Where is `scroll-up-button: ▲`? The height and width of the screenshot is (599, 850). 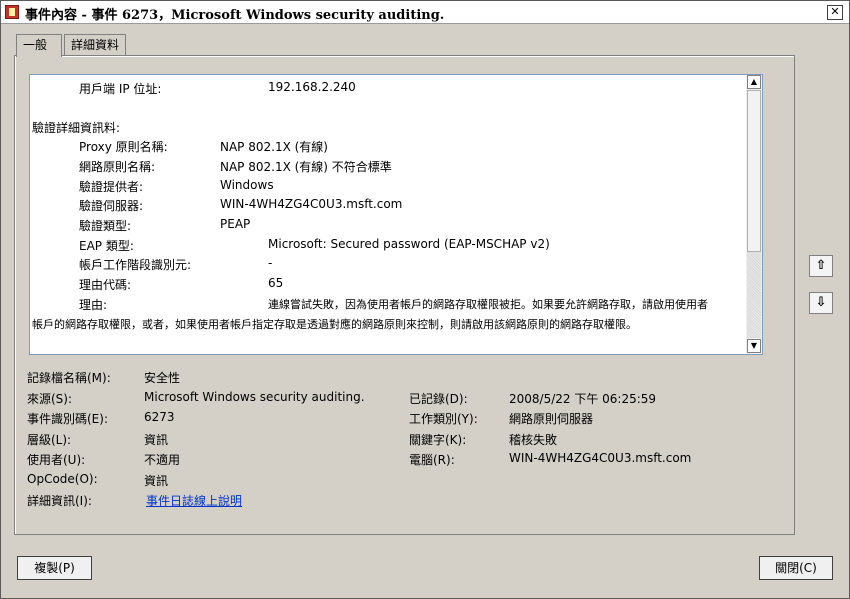 scroll-up-button: ▲ is located at coordinates (754, 82).